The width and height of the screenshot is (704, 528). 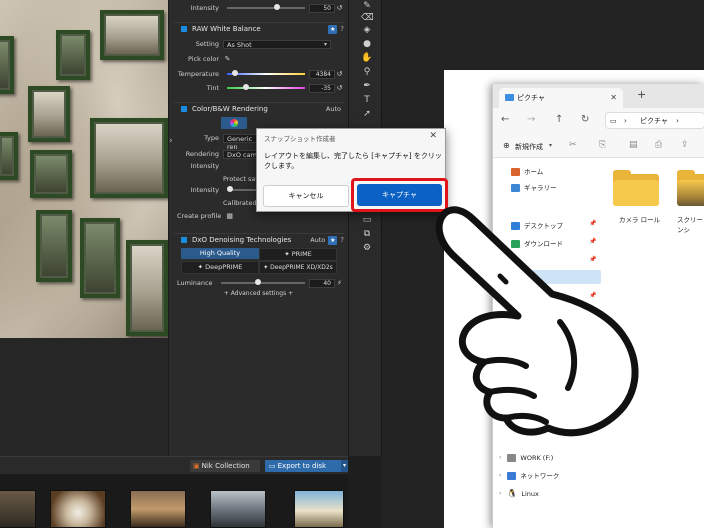 I want to click on tint-row: Tint -35 ↺, so click(x=260, y=88).